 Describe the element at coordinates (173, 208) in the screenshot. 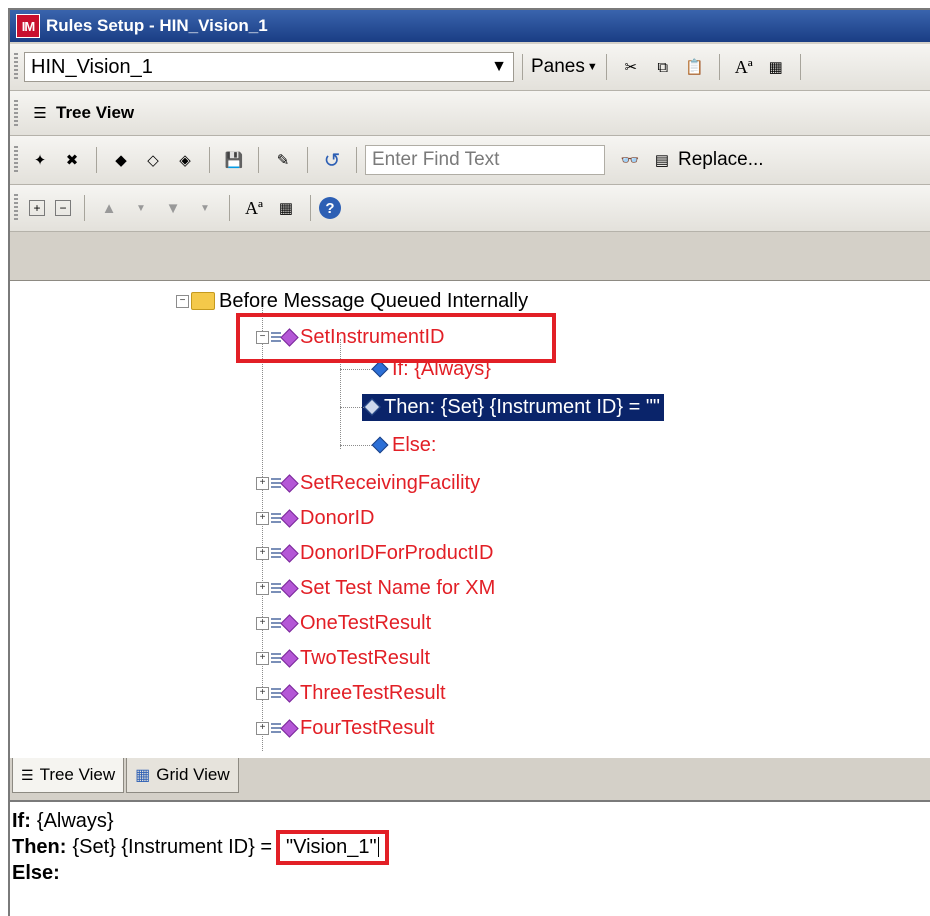

I see `move-down-icon: ▼` at that location.